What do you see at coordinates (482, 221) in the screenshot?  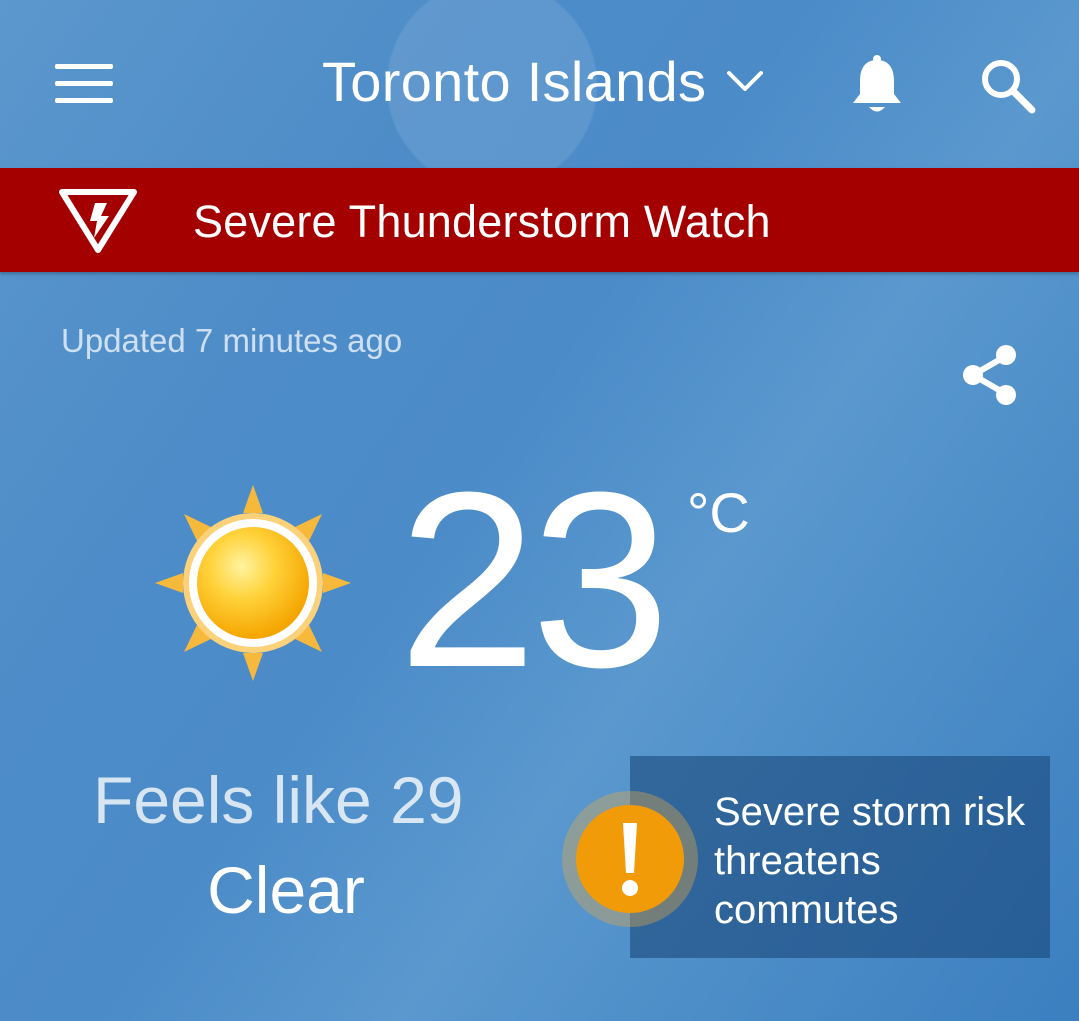 I see `alert-title: Severe Thunderstorm Watch` at bounding box center [482, 221].